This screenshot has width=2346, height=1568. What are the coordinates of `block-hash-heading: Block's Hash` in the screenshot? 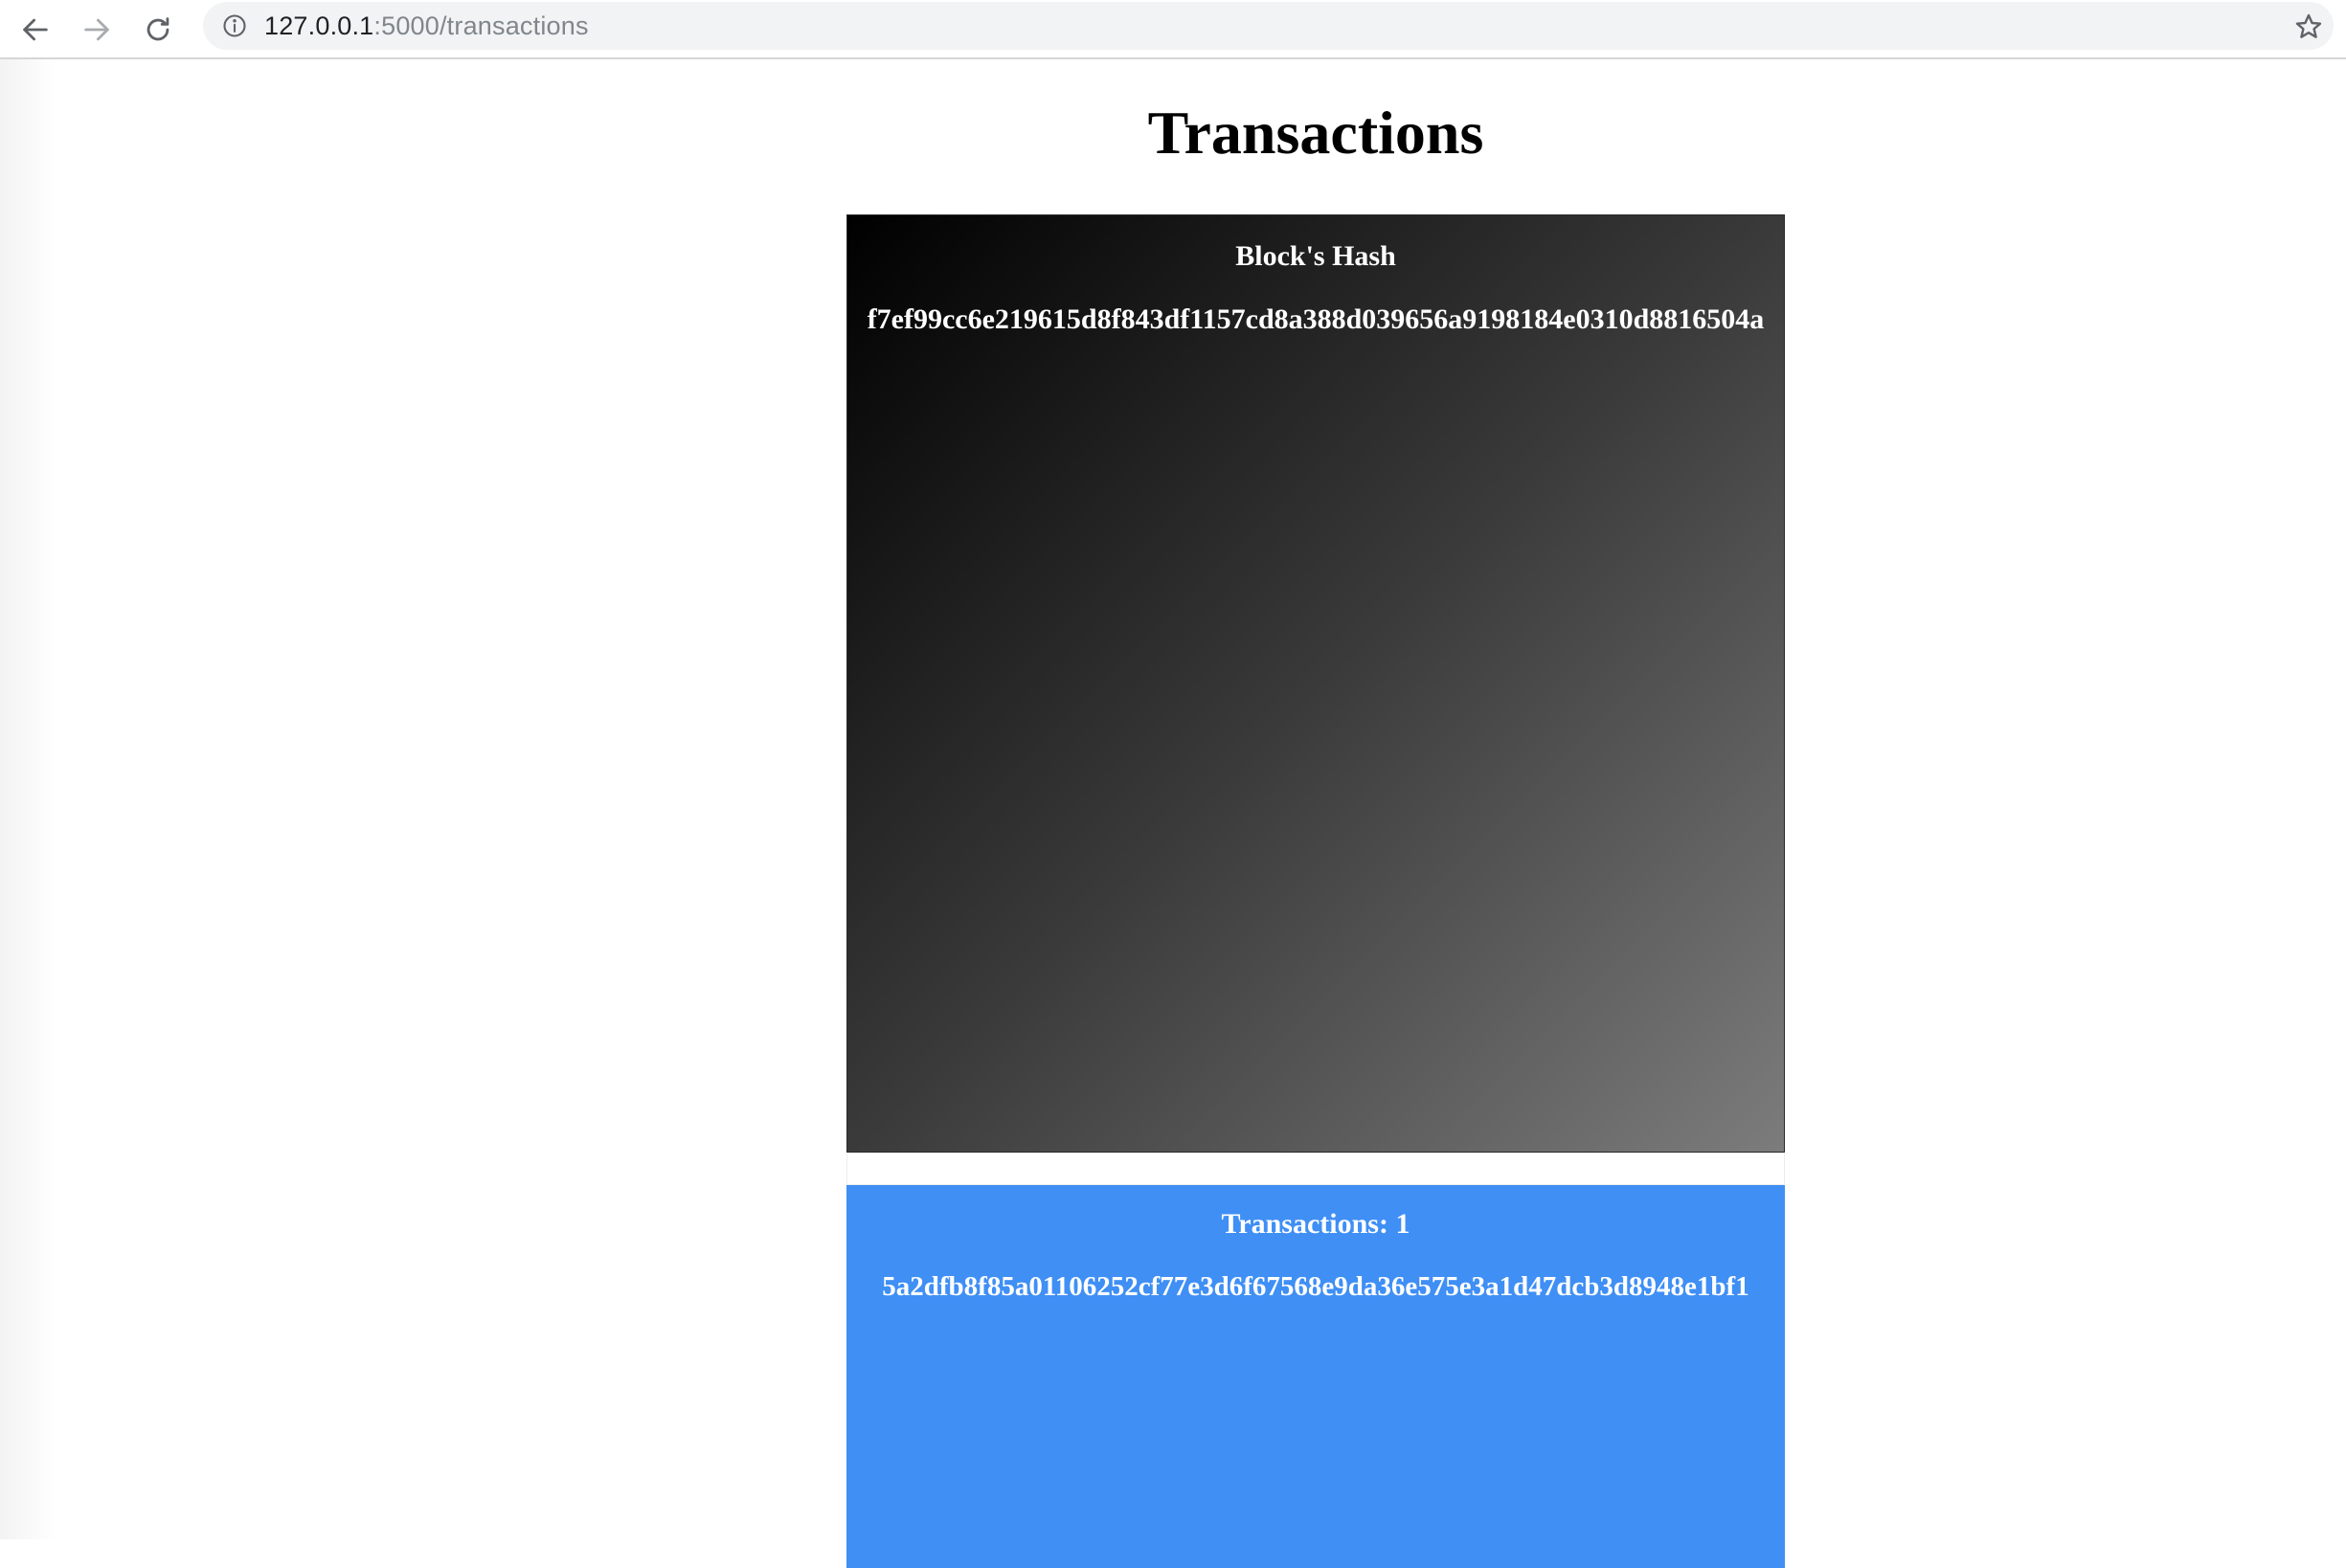 It's located at (1315, 256).